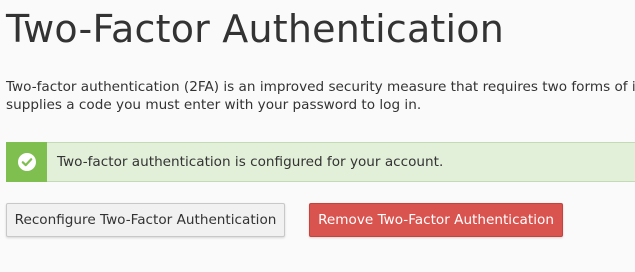 The width and height of the screenshot is (635, 272). I want to click on page-title: Two-Factor Authentication, so click(255, 29).